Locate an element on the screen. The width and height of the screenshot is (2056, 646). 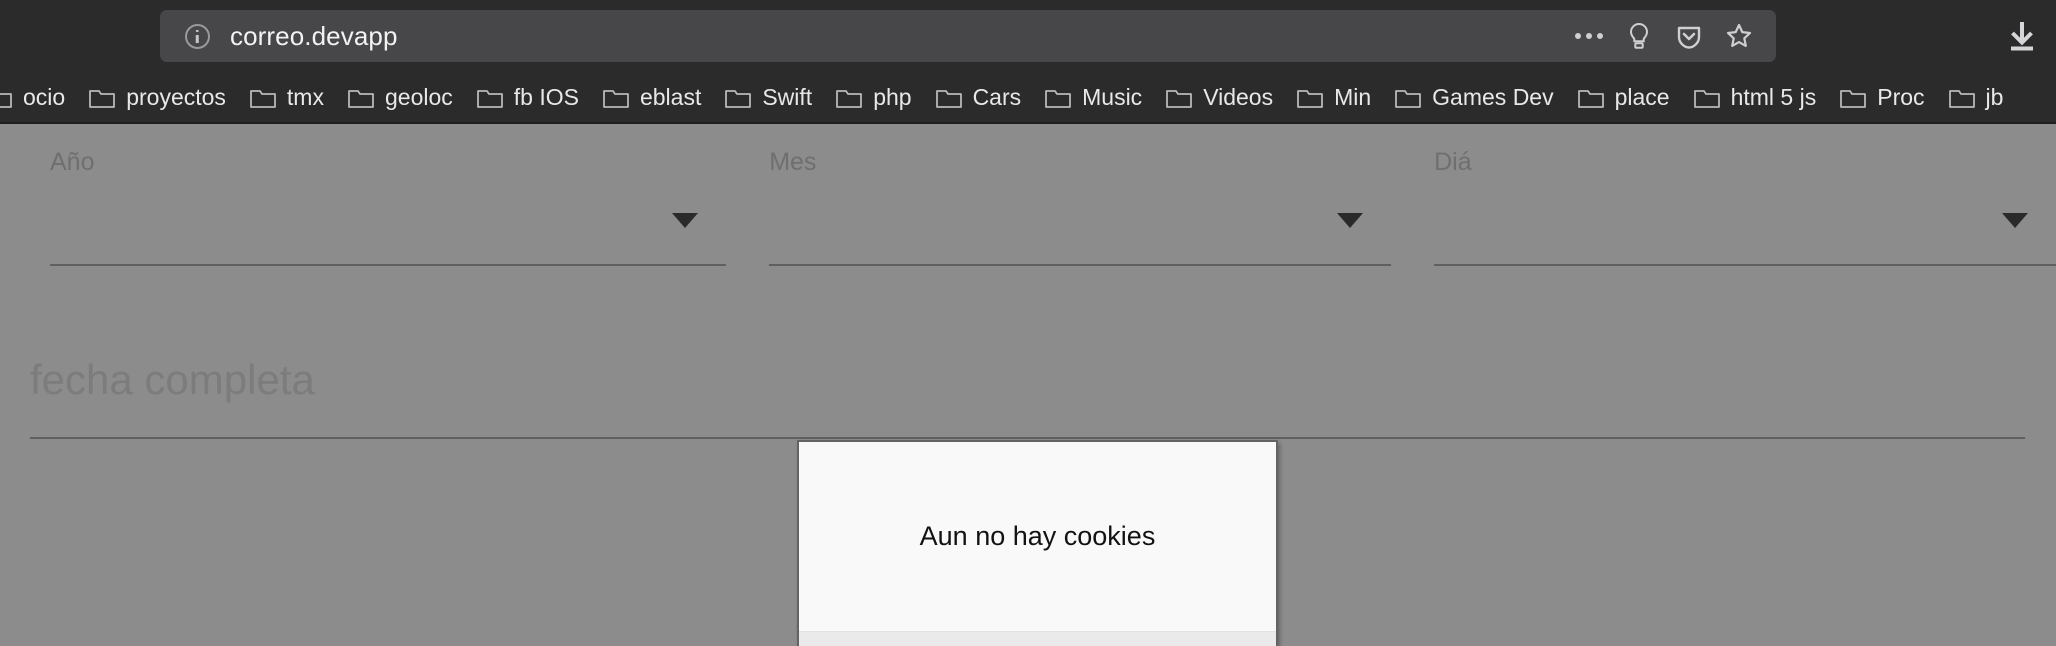
bookmark-star-icon is located at coordinates (1739, 36).